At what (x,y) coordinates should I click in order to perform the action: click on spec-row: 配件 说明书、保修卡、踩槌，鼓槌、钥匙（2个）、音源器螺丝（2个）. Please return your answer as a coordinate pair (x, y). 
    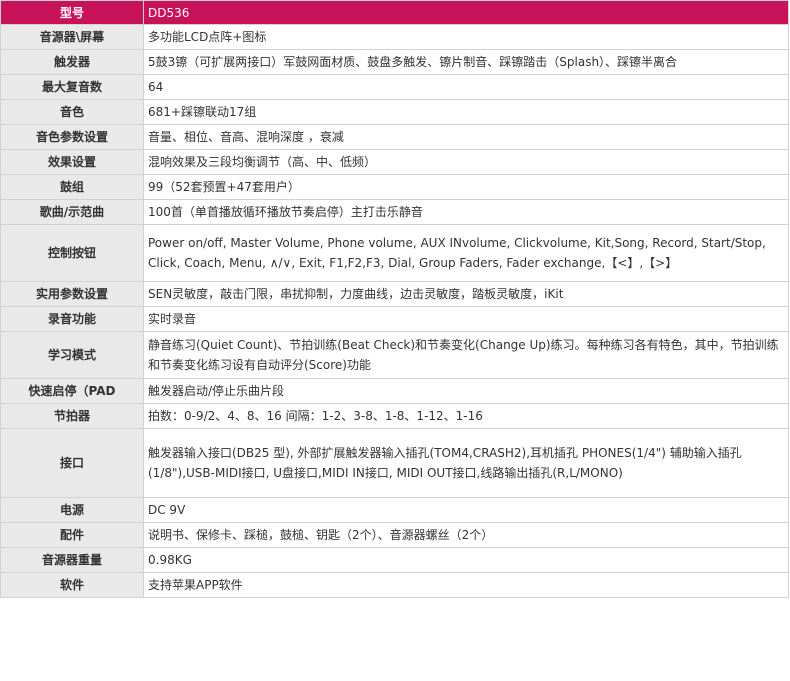
    Looking at the image, I should click on (394, 535).